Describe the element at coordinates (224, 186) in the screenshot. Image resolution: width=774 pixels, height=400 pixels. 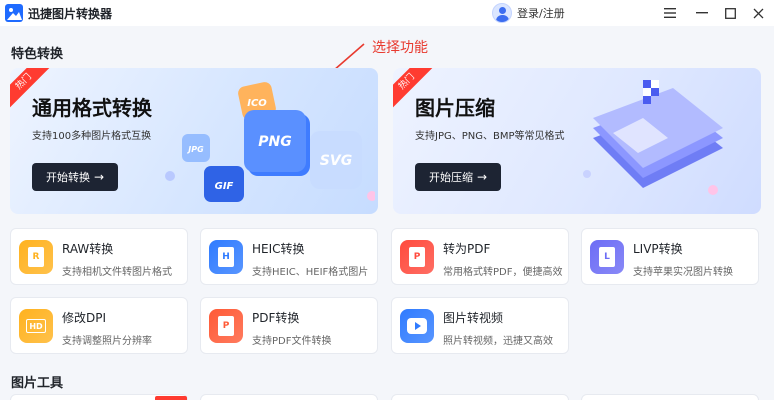
I see `art-label-gif: GIF` at that location.